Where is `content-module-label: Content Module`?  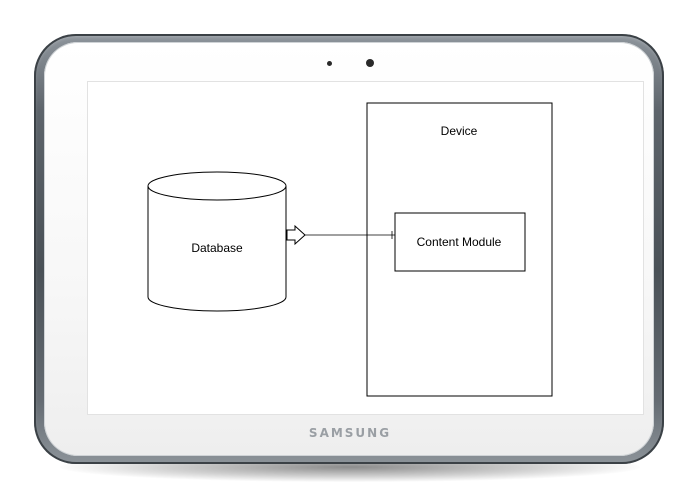
content-module-label: Content Module is located at coordinates (459, 242).